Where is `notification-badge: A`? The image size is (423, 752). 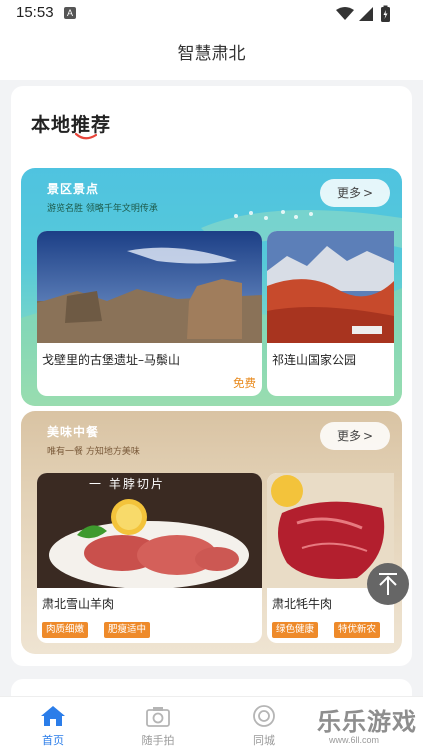
notification-badge: A is located at coordinates (70, 13).